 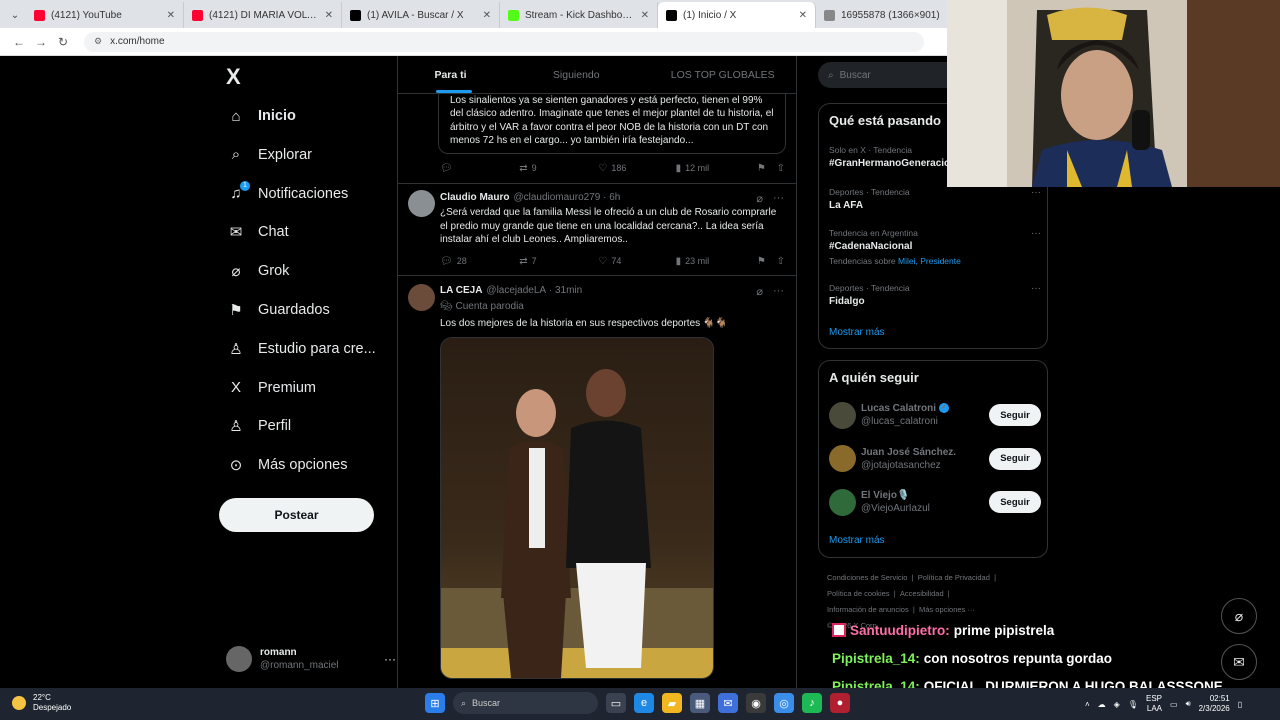 I want to click on edge-icon: e, so click(x=644, y=703).